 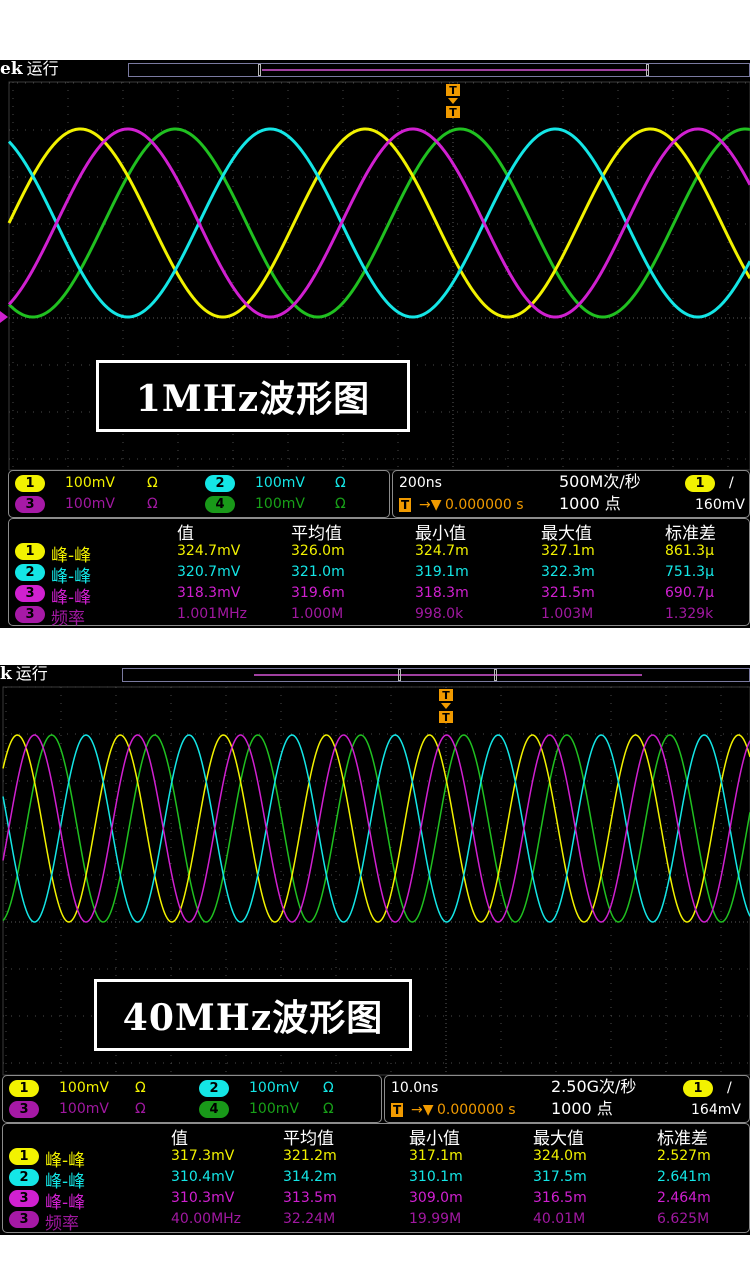 I want to click on row-max: 321.5m, so click(x=568, y=593).